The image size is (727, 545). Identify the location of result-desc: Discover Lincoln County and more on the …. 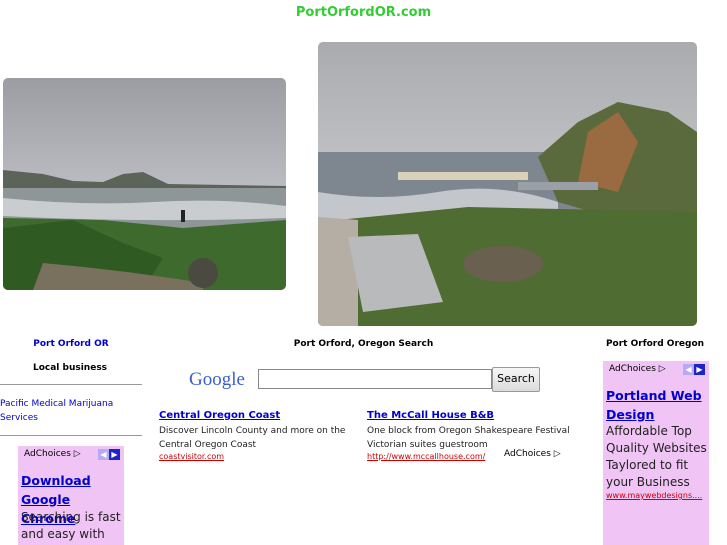
(252, 438).